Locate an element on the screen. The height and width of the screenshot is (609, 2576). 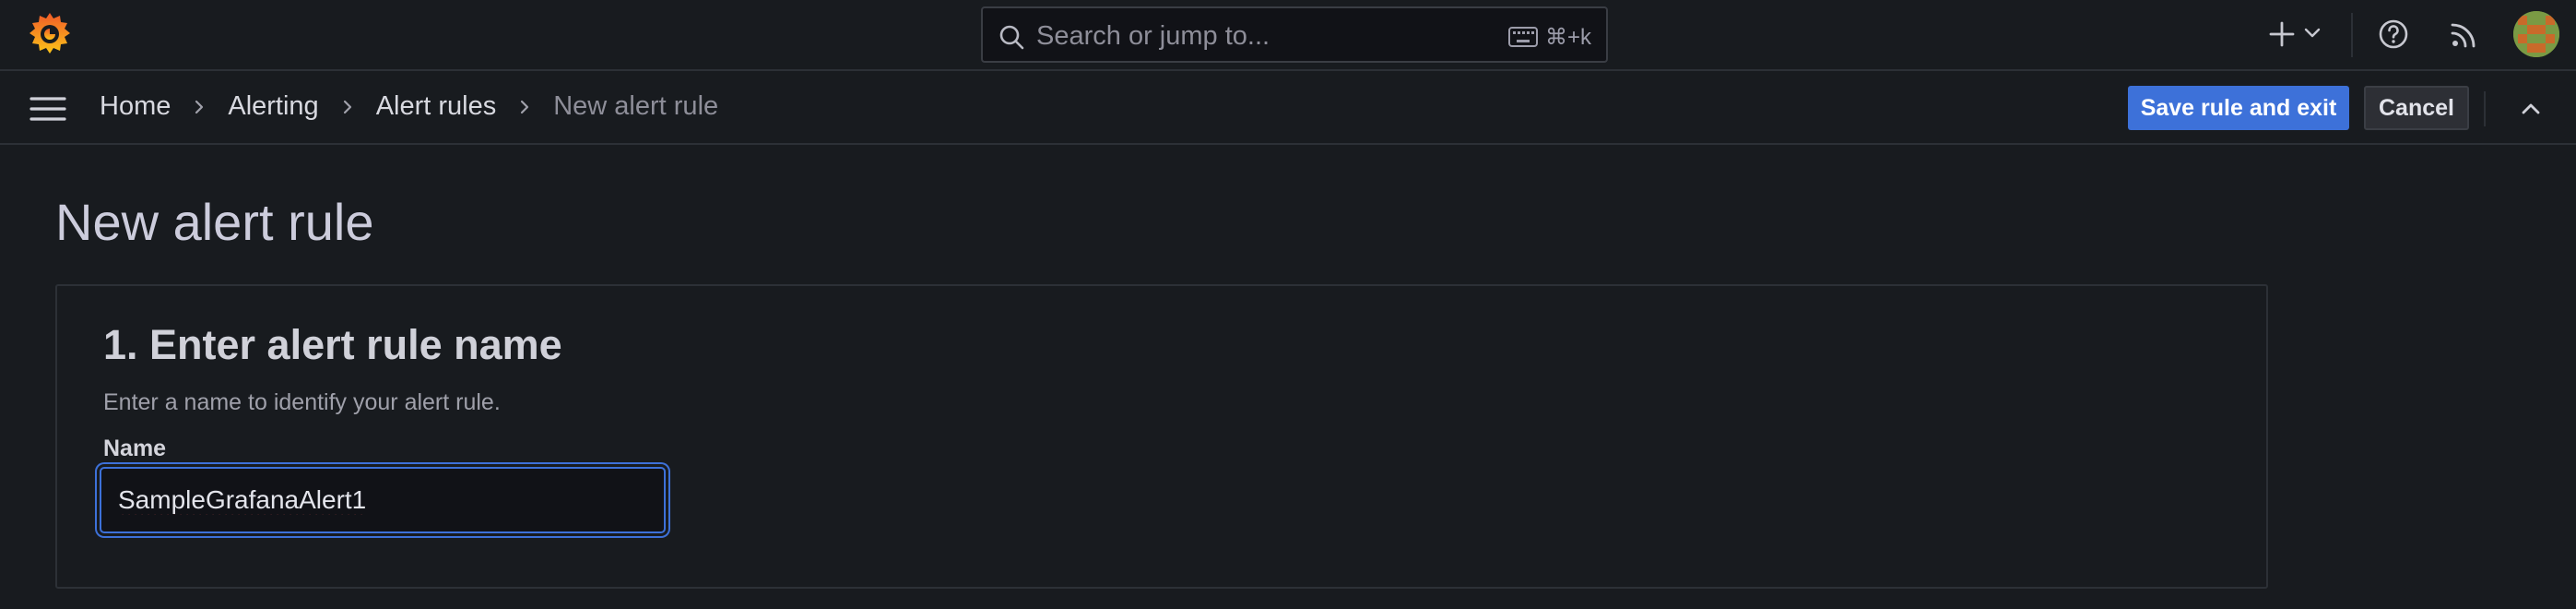
breadcrumb-home: Home is located at coordinates (135, 106).